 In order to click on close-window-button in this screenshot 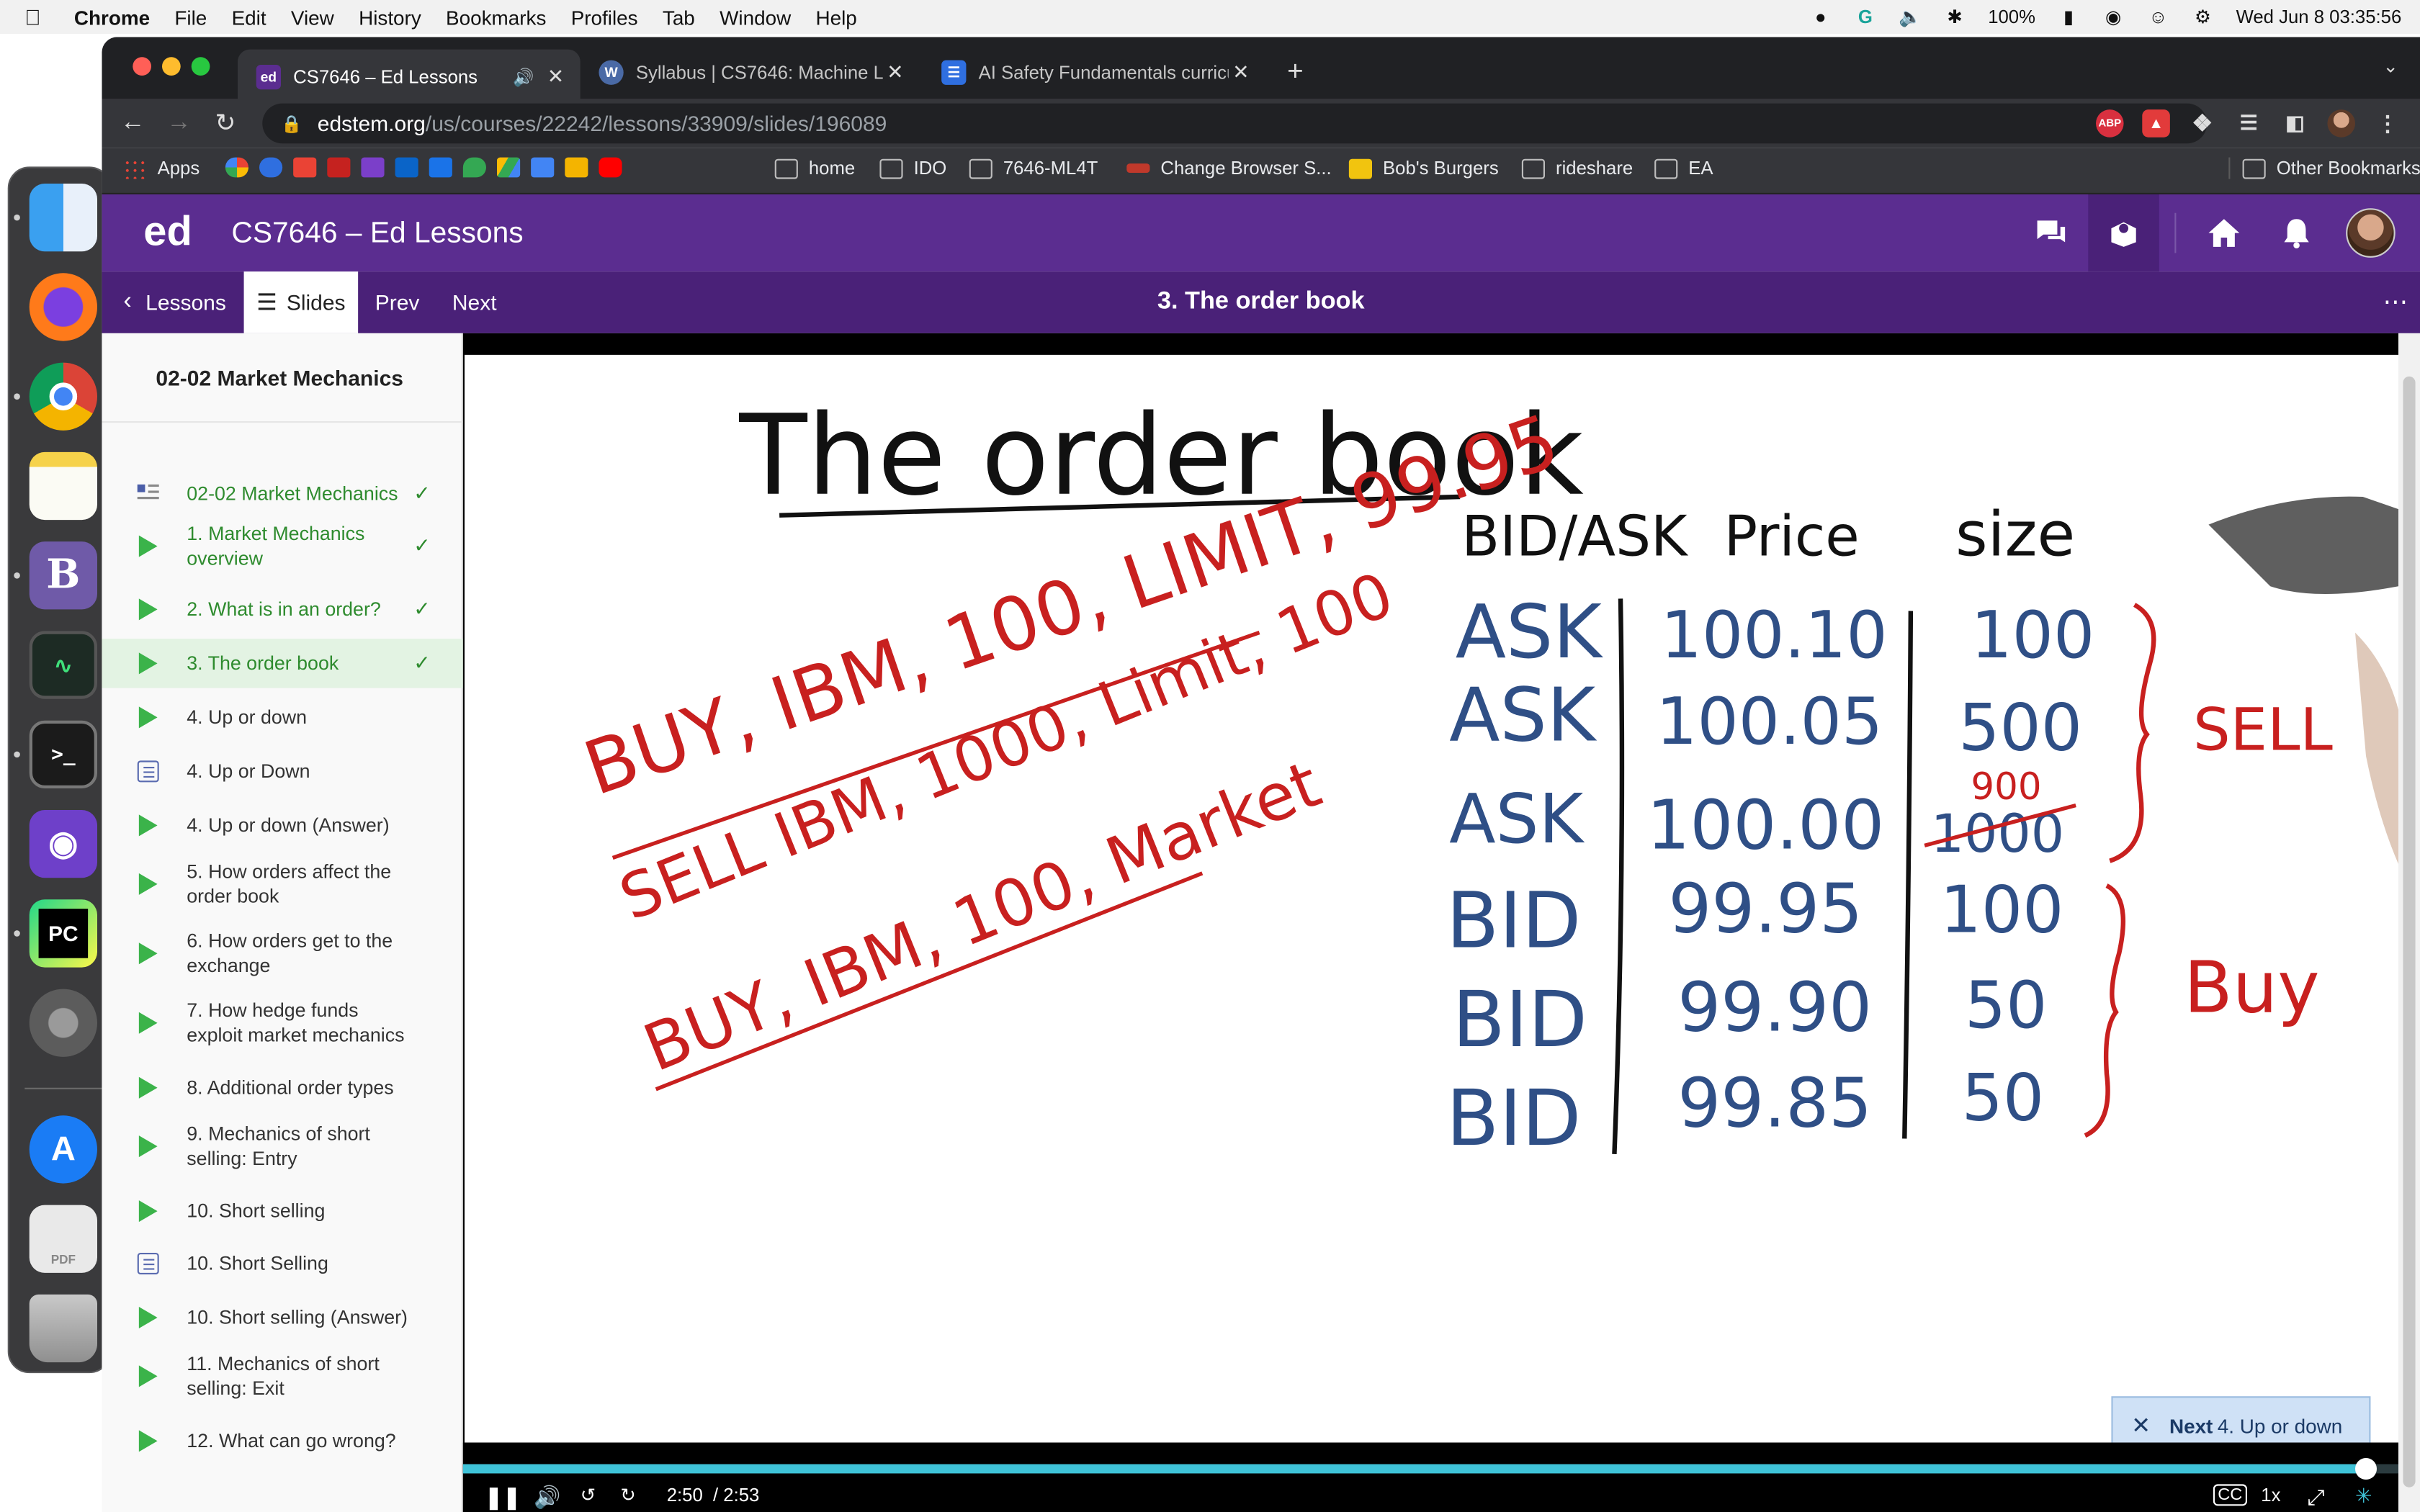, I will do `click(142, 66)`.